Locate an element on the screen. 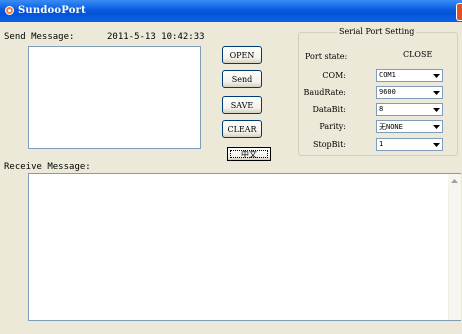 This screenshot has width=462, height=334. baudrate-select: 9600 is located at coordinates (409, 92).